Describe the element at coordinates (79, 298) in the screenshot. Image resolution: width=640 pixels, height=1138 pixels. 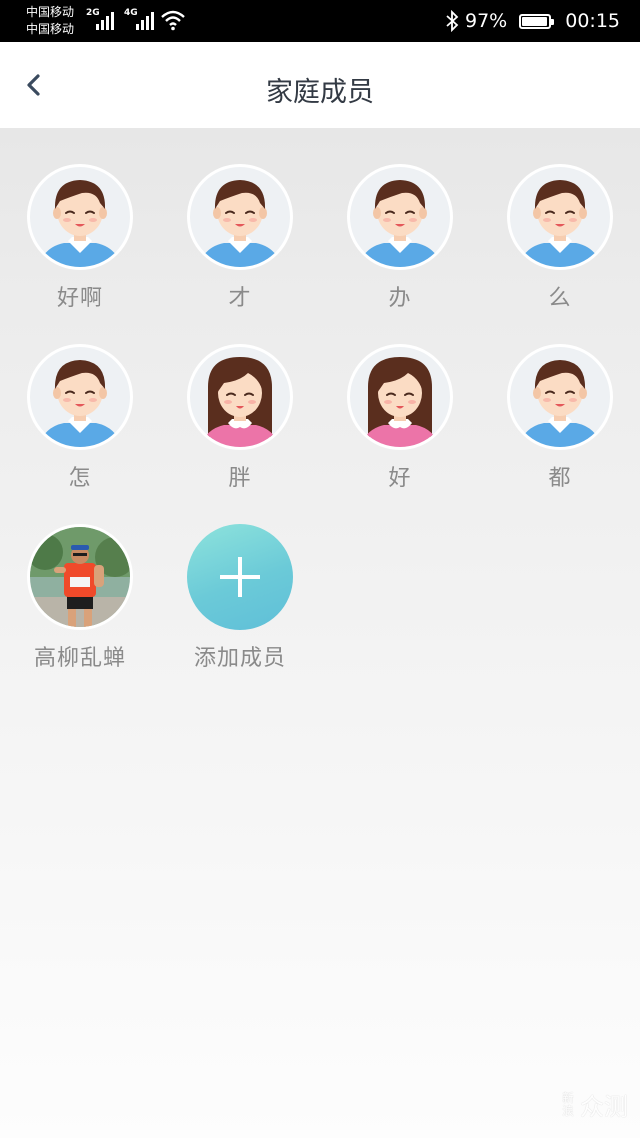
I see `member-name: 好啊` at that location.